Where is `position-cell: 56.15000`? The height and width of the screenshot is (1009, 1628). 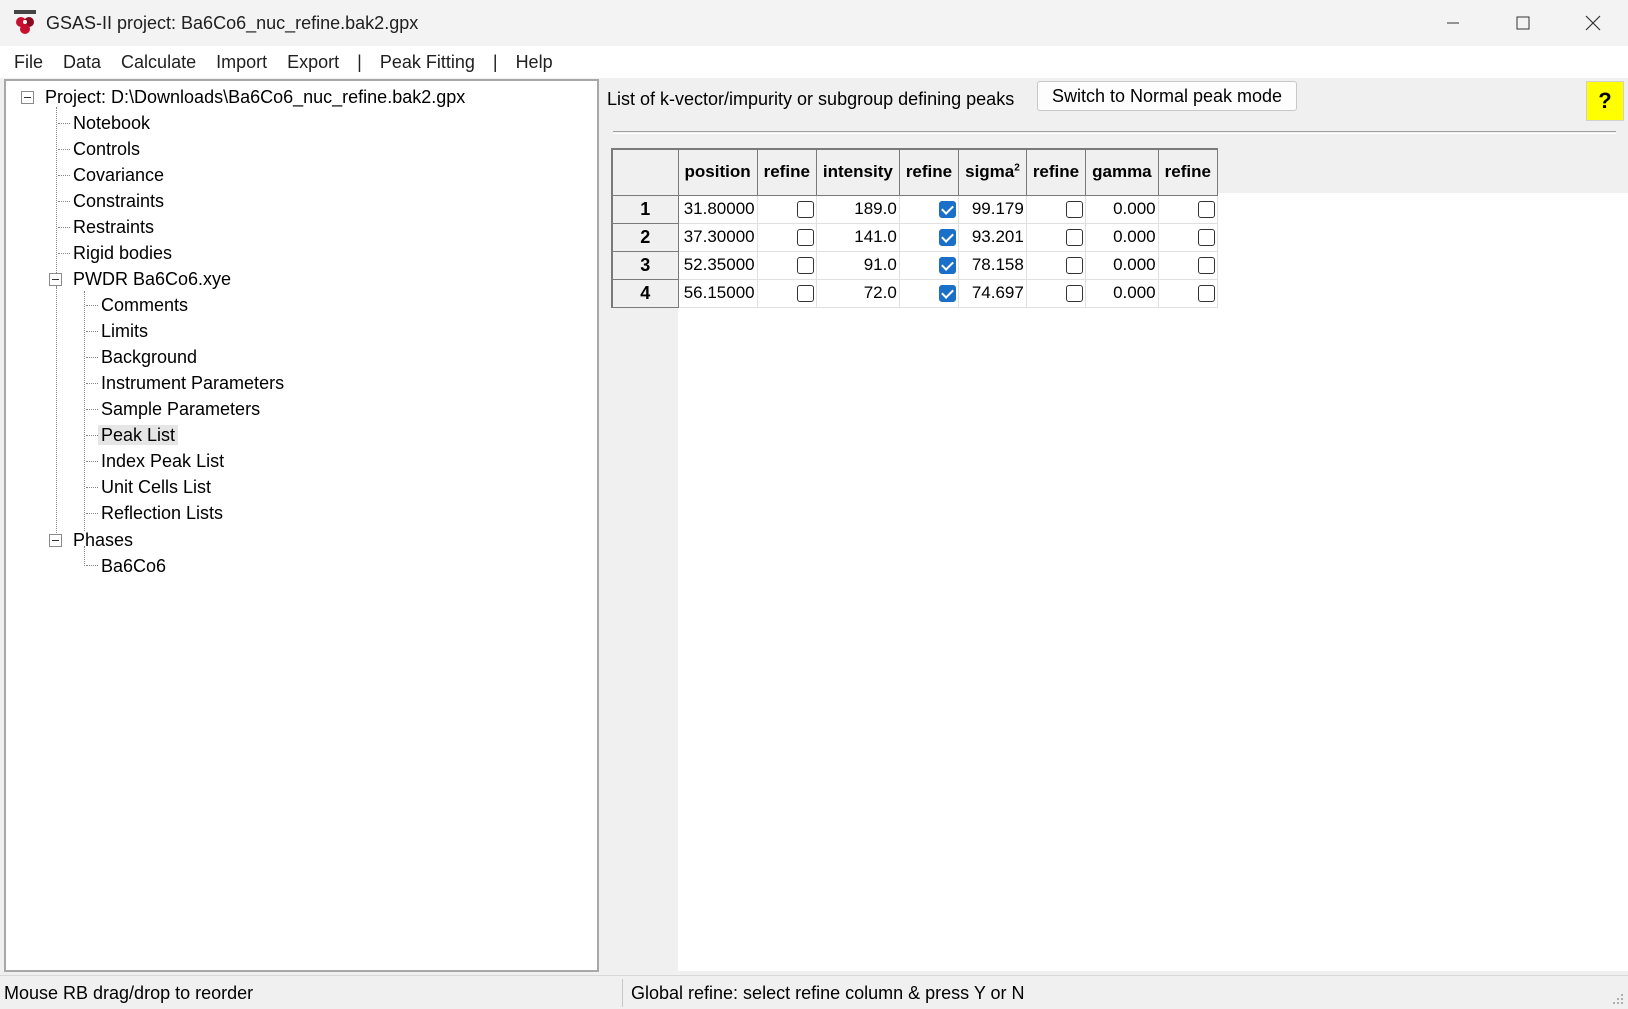 position-cell: 56.15000 is located at coordinates (717, 293).